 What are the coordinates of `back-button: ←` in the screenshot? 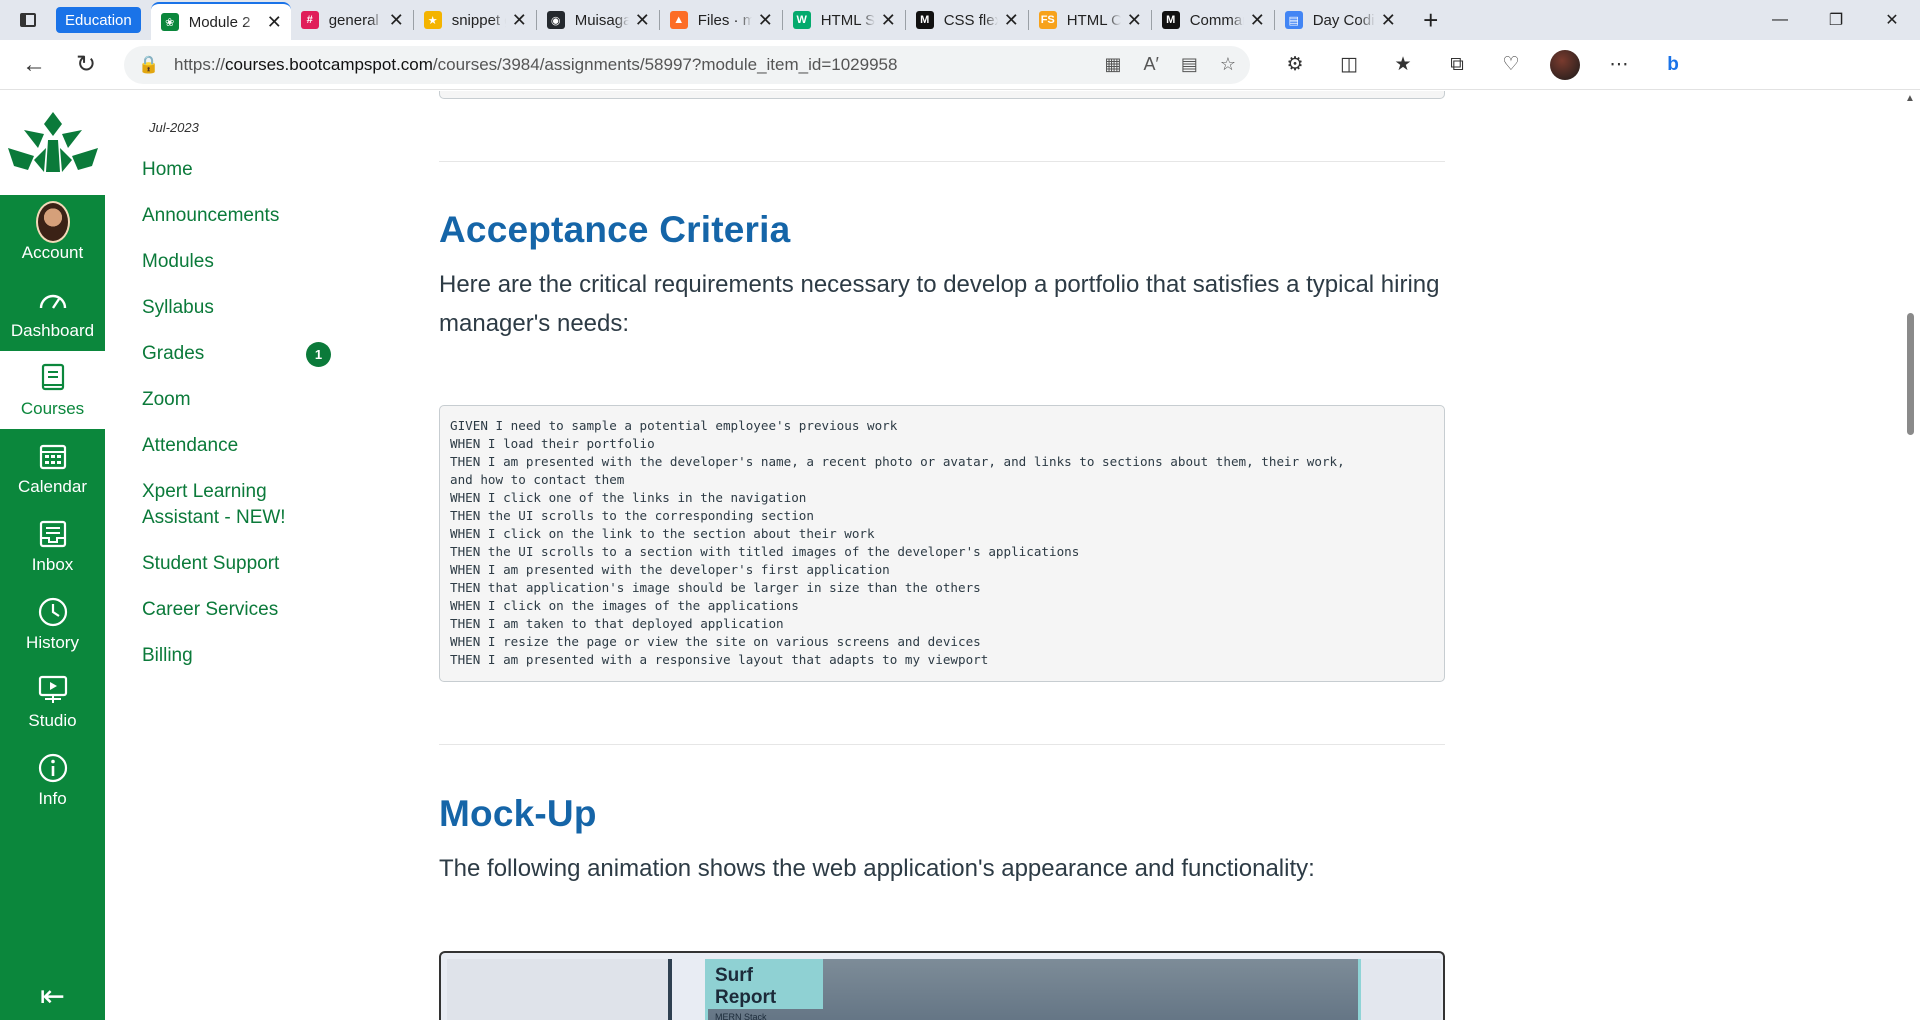 It's located at (34, 65).